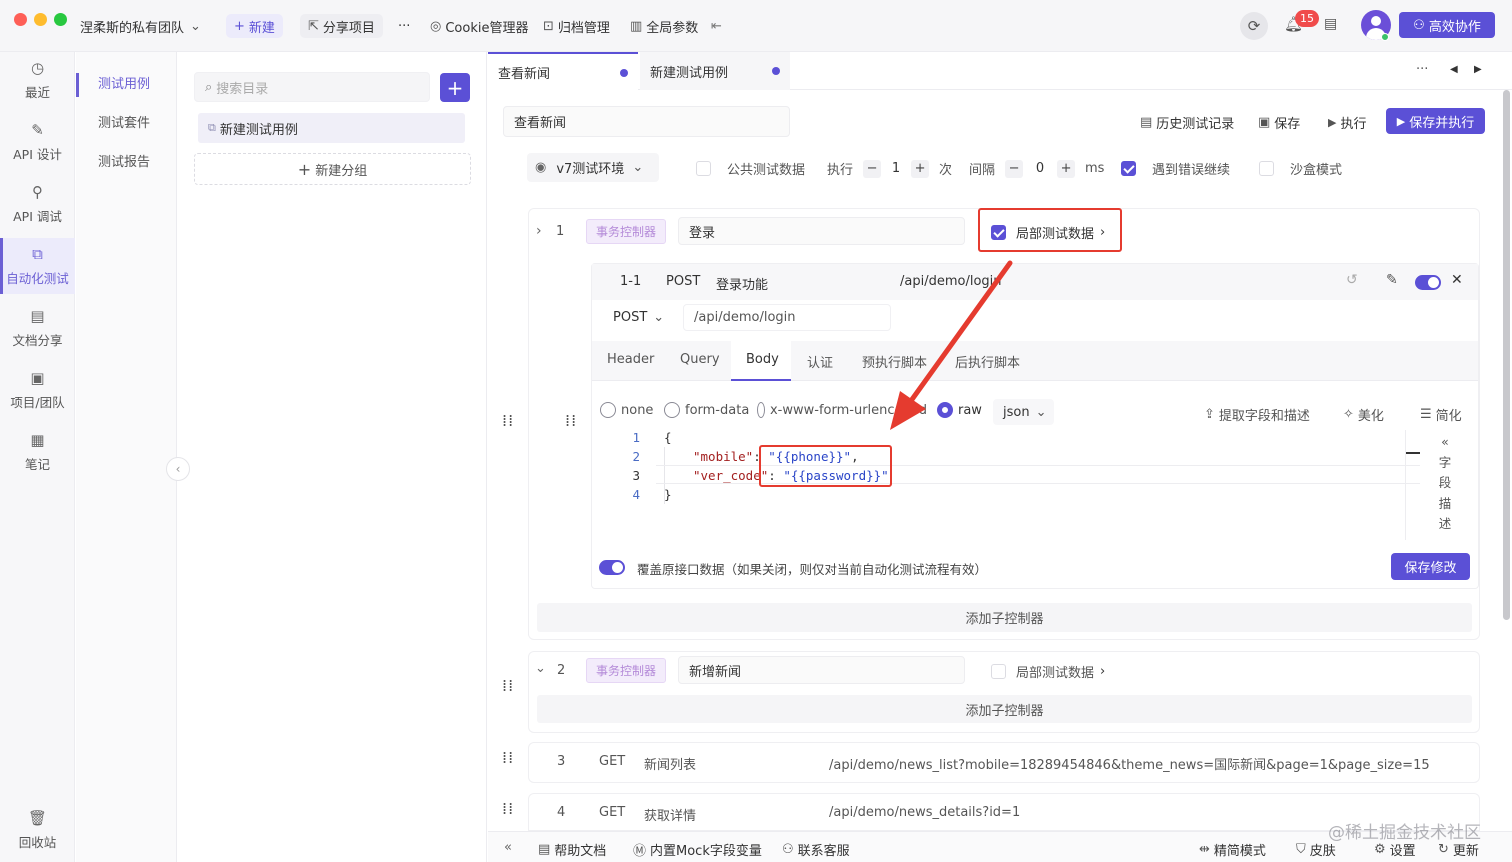  Describe the element at coordinates (561, 670) in the screenshot. I see `step-2-number: 2` at that location.